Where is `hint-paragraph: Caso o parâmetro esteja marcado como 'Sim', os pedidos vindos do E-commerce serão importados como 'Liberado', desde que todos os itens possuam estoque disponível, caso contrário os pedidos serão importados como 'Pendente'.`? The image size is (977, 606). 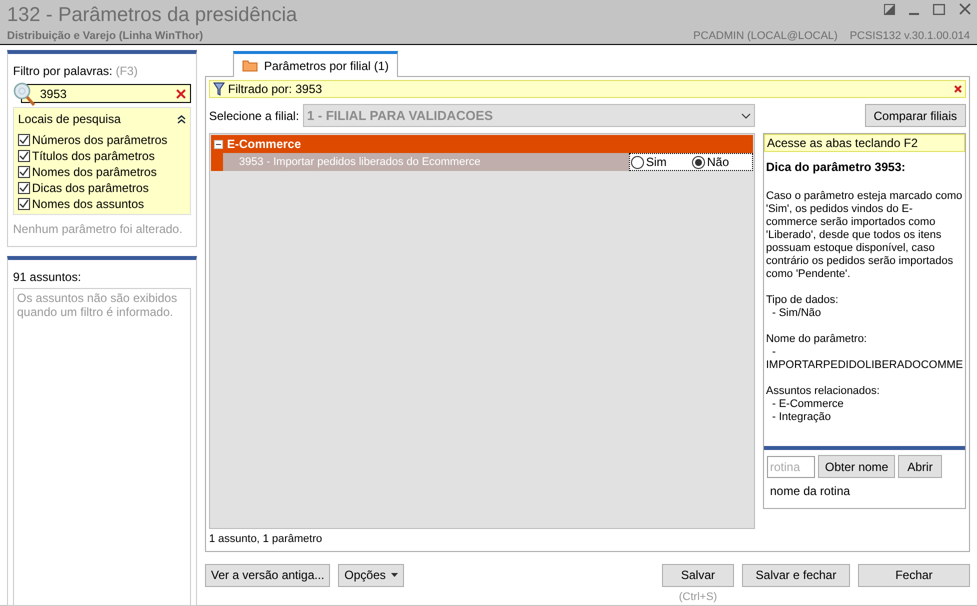
hint-paragraph: Caso o parâmetro esteja marcado como 'Sim', os pedidos vindos do E-commerce serão importados como 'Liberado', desde que todos os itens possuam estoque disponível, caso contrário os pedidos serão importados como 'Pendente'. is located at coordinates (864, 235).